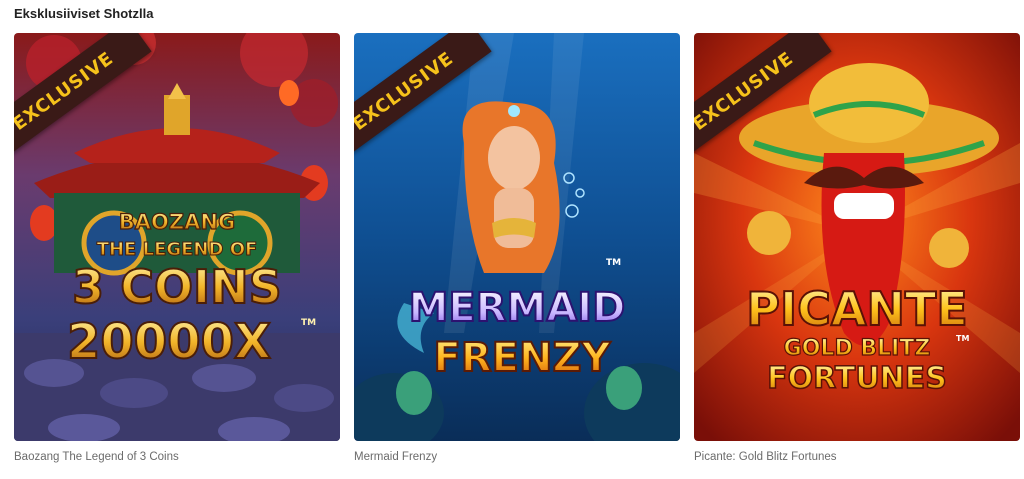 This screenshot has height=479, width=1024. Describe the element at coordinates (177, 222) in the screenshot. I see `art-text: BAOZANG` at that location.